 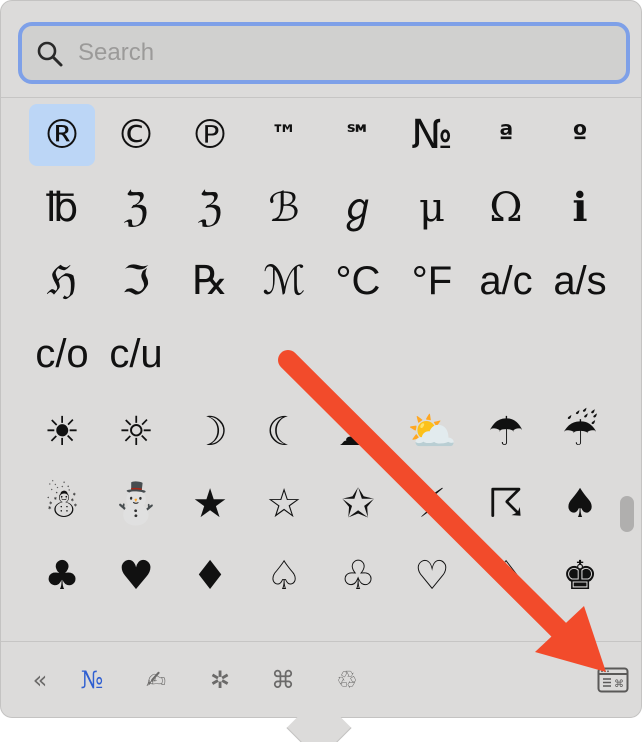 What do you see at coordinates (210, 281) in the screenshot?
I see `symbol-cell: ℞` at bounding box center [210, 281].